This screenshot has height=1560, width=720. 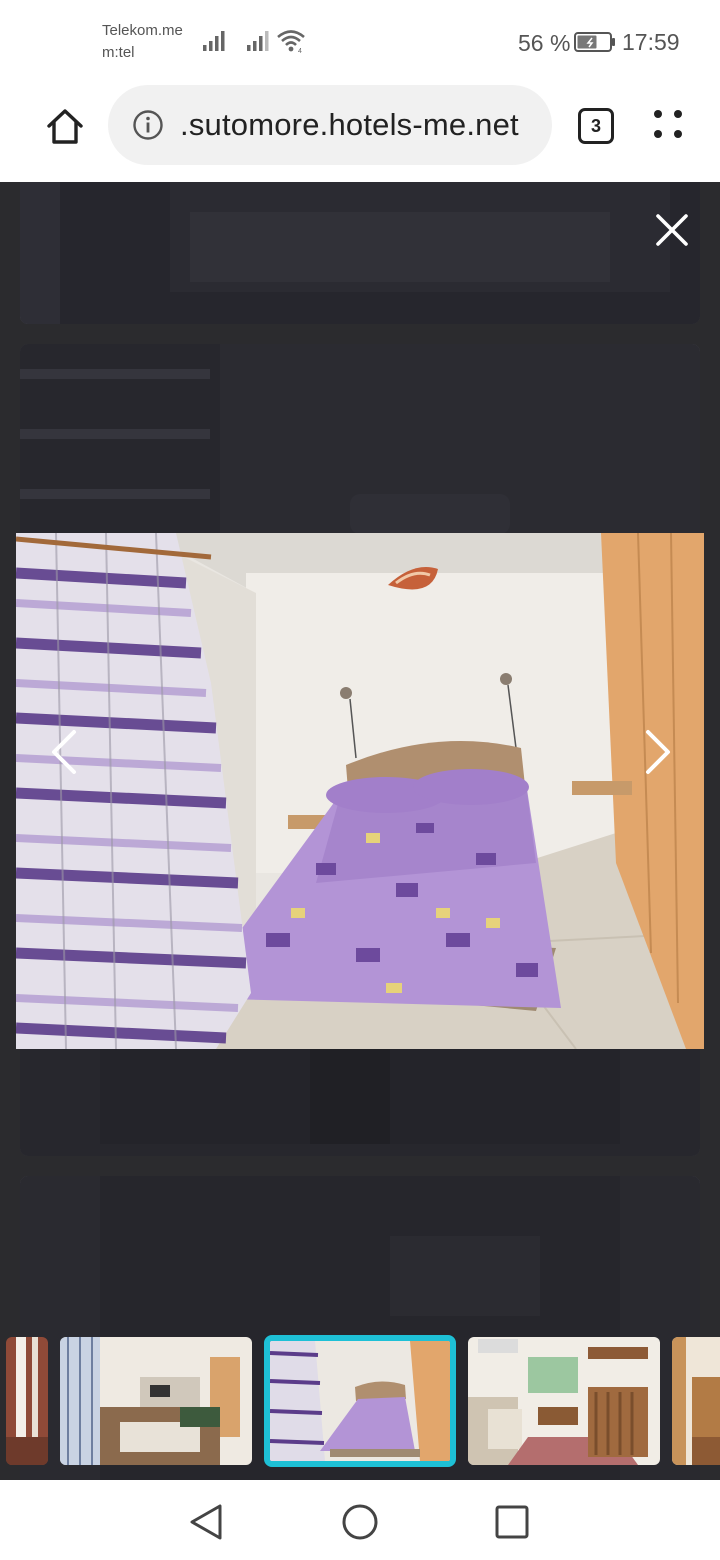 What do you see at coordinates (668, 126) in the screenshot?
I see `overflow-menu-button` at bounding box center [668, 126].